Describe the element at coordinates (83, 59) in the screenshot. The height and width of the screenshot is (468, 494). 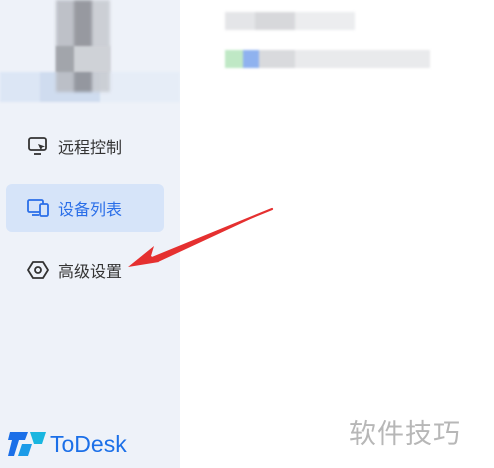
I see `avatar-detail-blurred` at that location.